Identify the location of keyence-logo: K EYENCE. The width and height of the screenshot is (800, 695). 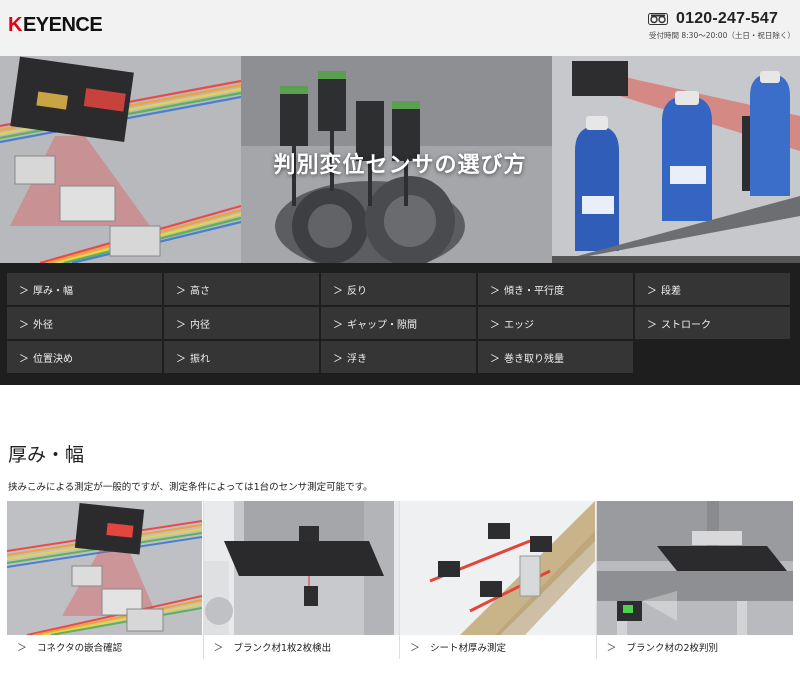
(55, 25).